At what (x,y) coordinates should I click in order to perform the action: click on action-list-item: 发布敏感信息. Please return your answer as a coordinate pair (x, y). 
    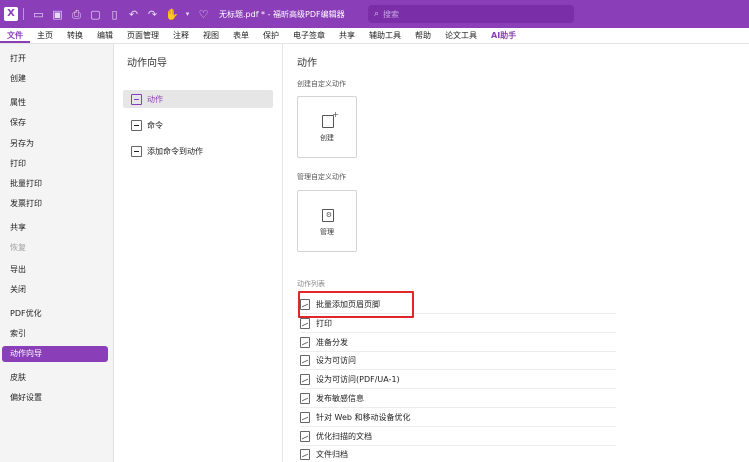
    Looking at the image, I should click on (458, 399).